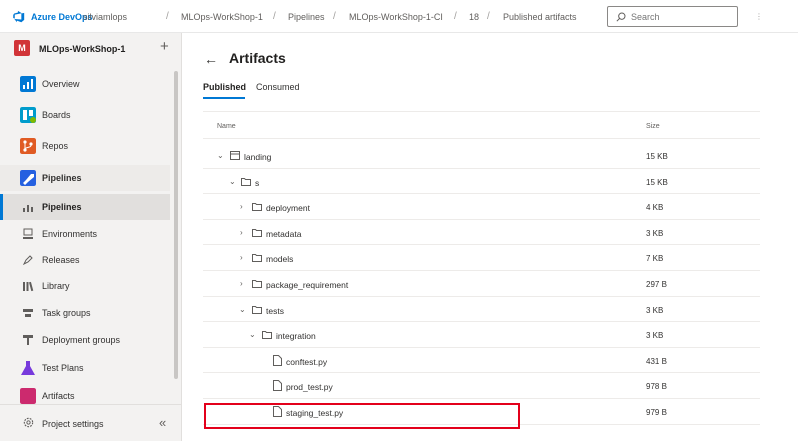 This screenshot has height=441, width=798. I want to click on tab-published: Published, so click(224, 87).